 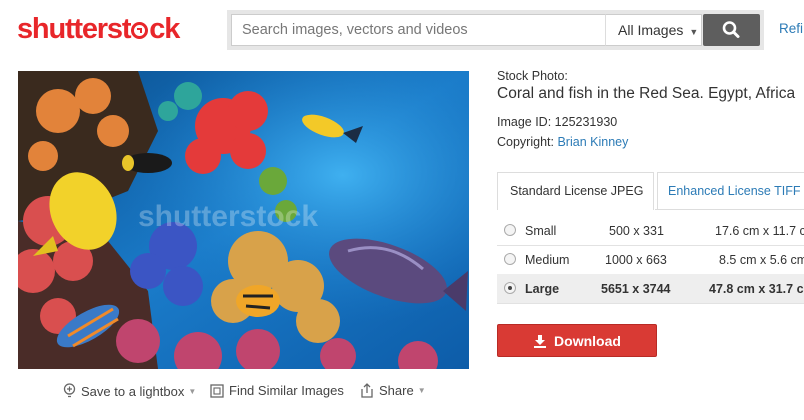 What do you see at coordinates (586, 122) in the screenshot?
I see `image-id-value: 125231930` at bounding box center [586, 122].